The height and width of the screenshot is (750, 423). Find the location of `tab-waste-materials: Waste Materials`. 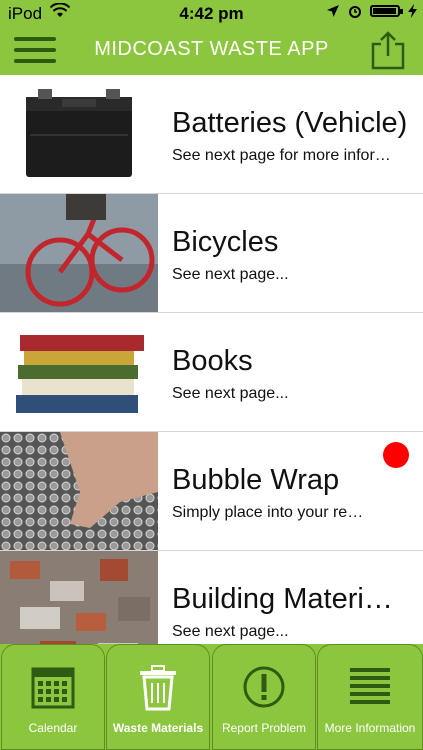

tab-waste-materials: Waste Materials is located at coordinates (158, 697).